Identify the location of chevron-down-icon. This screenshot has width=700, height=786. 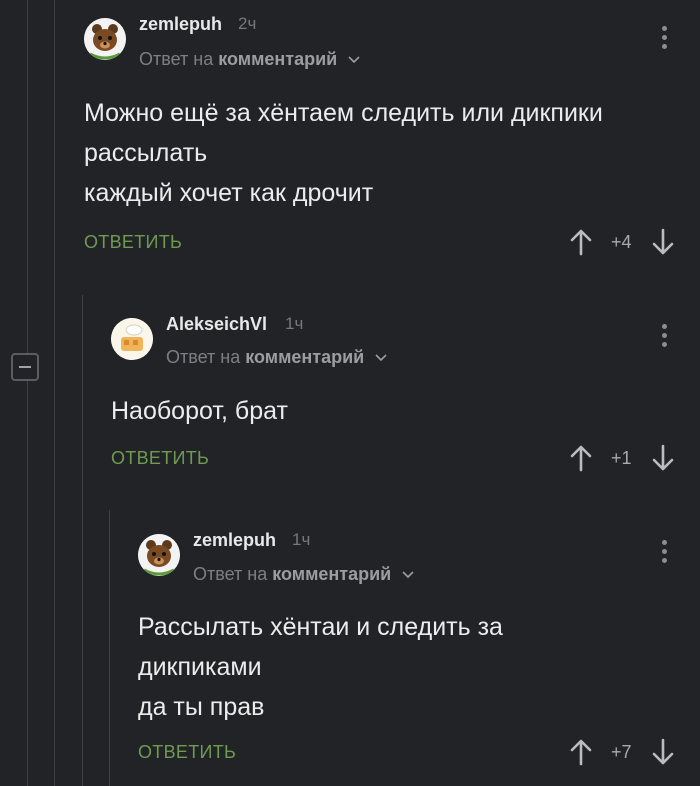
(408, 575).